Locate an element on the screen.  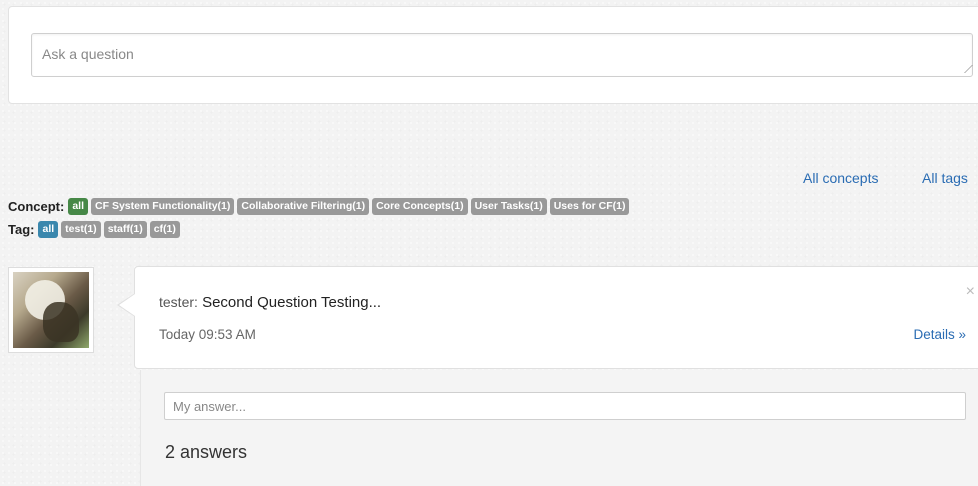
answer-input is located at coordinates (565, 406).